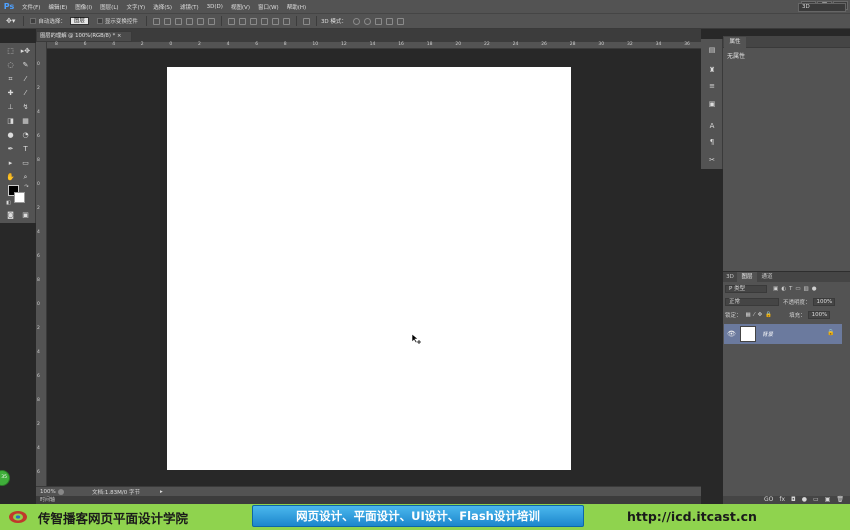  Describe the element at coordinates (10, 79) in the screenshot. I see `crop-tool-icon: ⌗` at that location.